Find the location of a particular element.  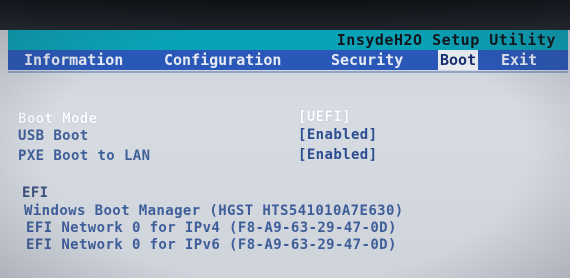

menu-divider is located at coordinates (288, 72).